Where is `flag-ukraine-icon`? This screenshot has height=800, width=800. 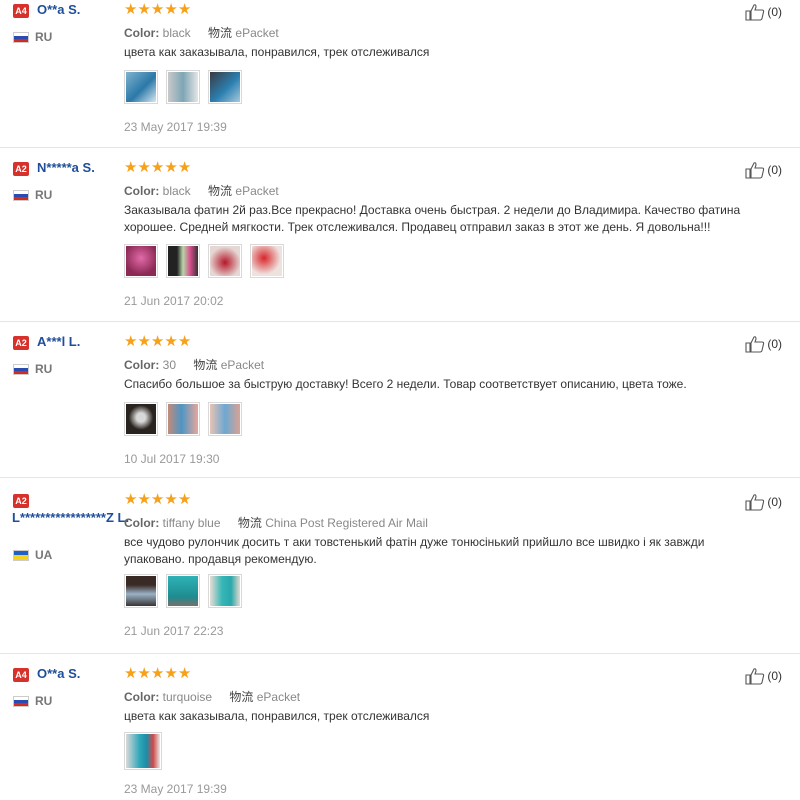 flag-ukraine-icon is located at coordinates (21, 555).